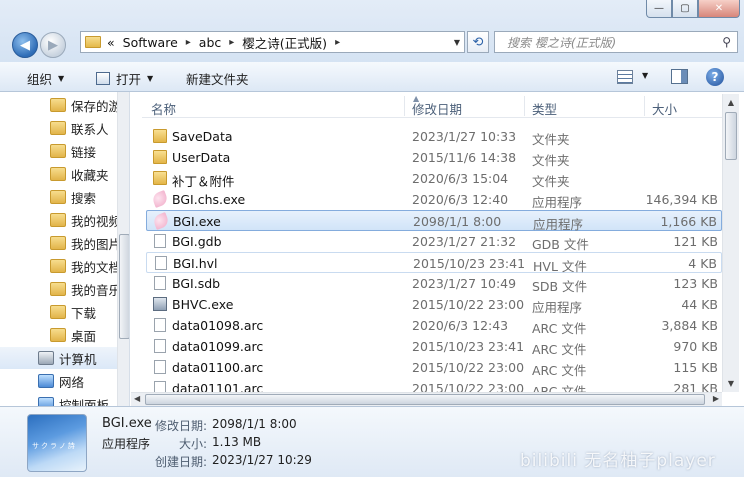  Describe the element at coordinates (237, 442) in the screenshot. I see `detail-size-value: 1.13 MB` at that location.